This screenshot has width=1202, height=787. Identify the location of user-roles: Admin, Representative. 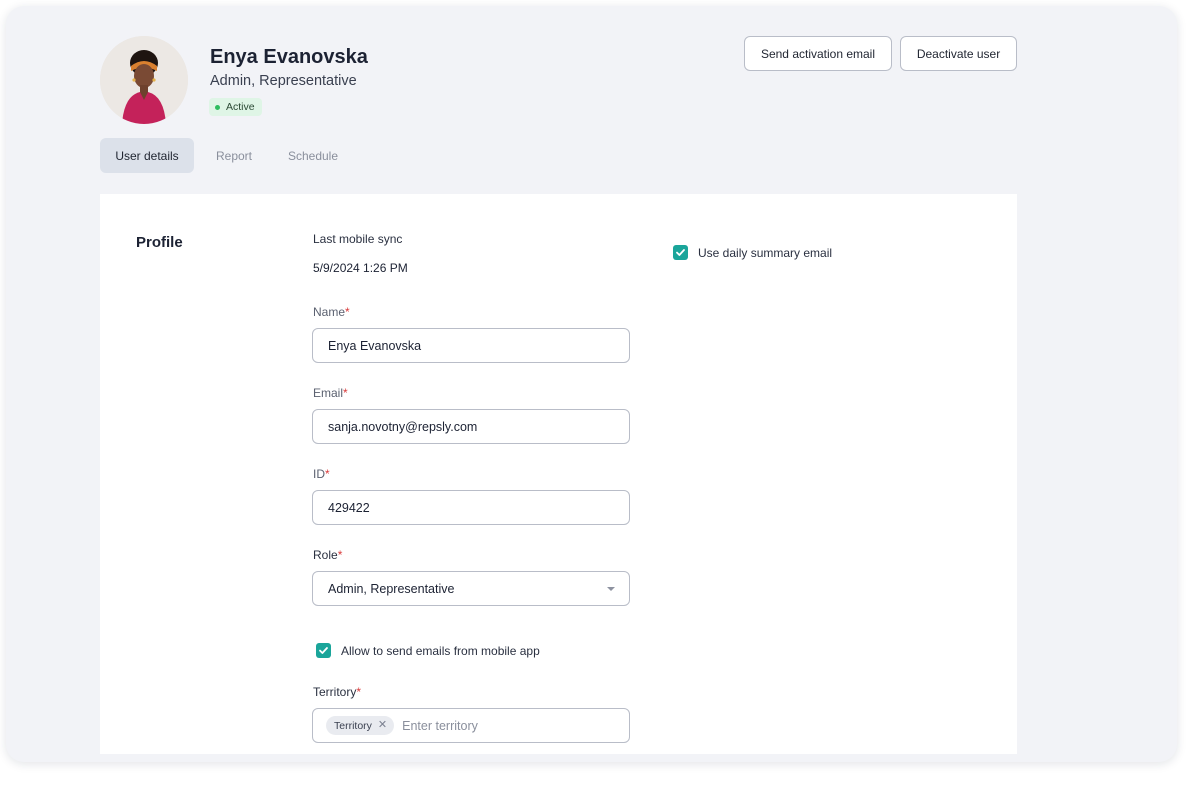
(283, 81).